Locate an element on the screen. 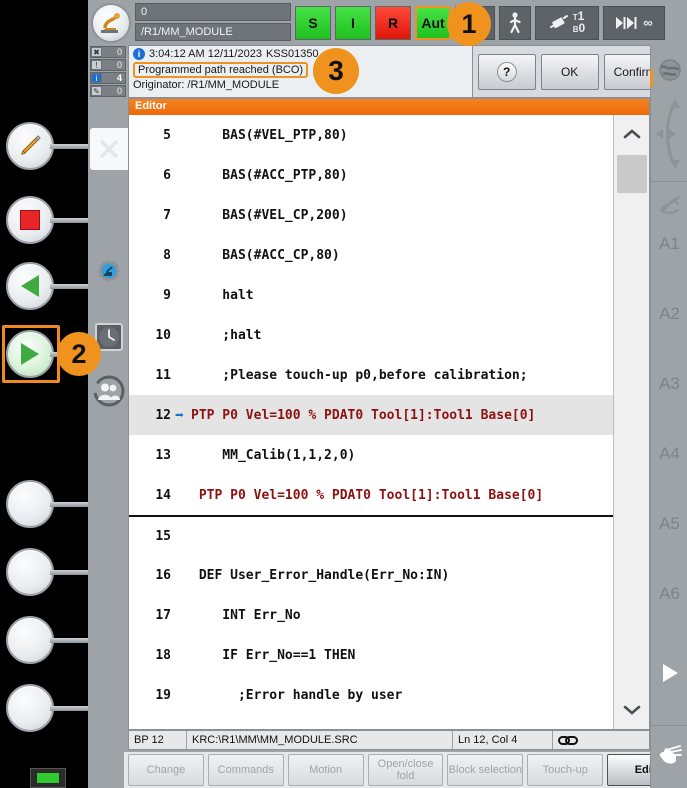 Image resolution: width=687 pixels, height=788 pixels. jog-direction-button is located at coordinates (669, 134).